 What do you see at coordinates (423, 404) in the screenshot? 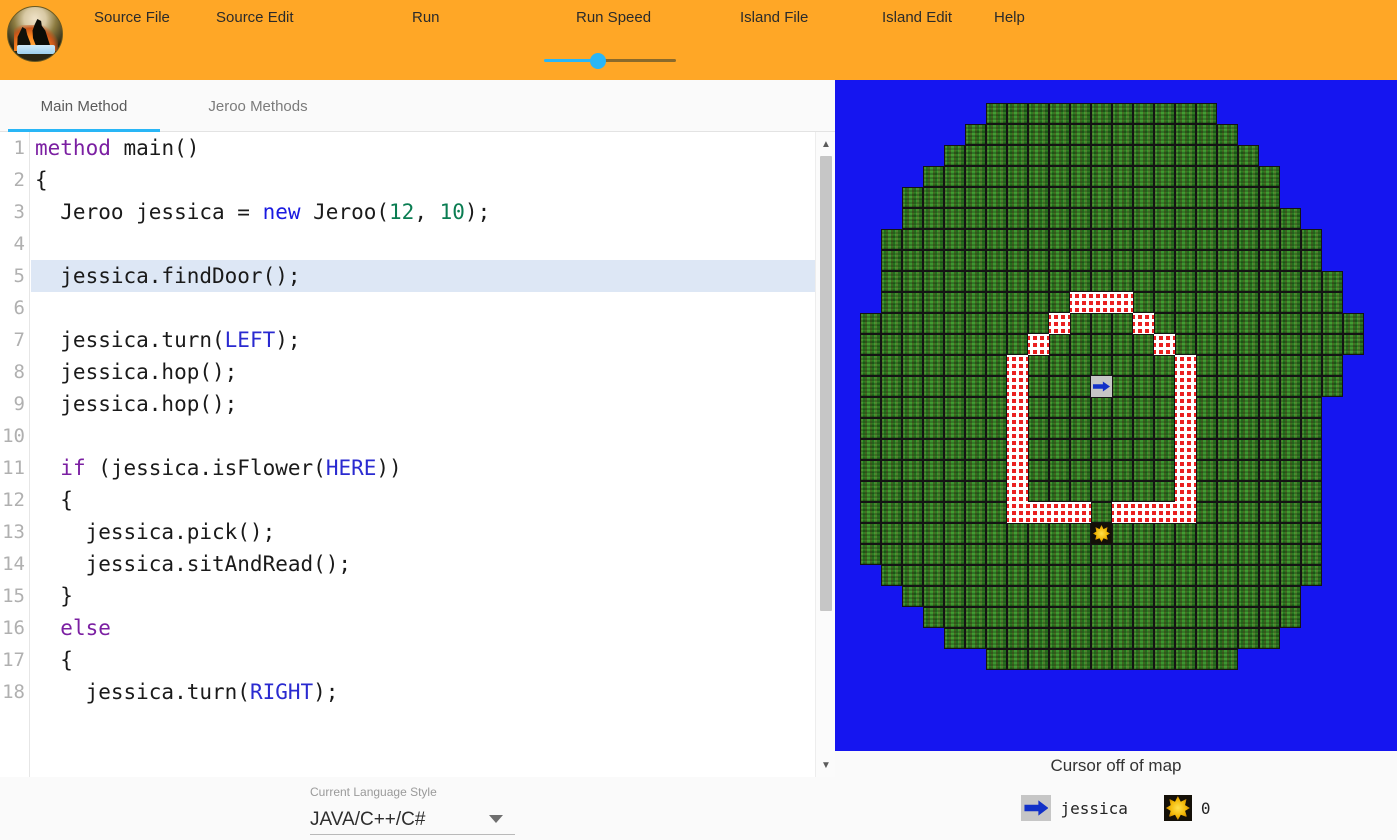
I see `code-line: jessica.hop();` at bounding box center [423, 404].